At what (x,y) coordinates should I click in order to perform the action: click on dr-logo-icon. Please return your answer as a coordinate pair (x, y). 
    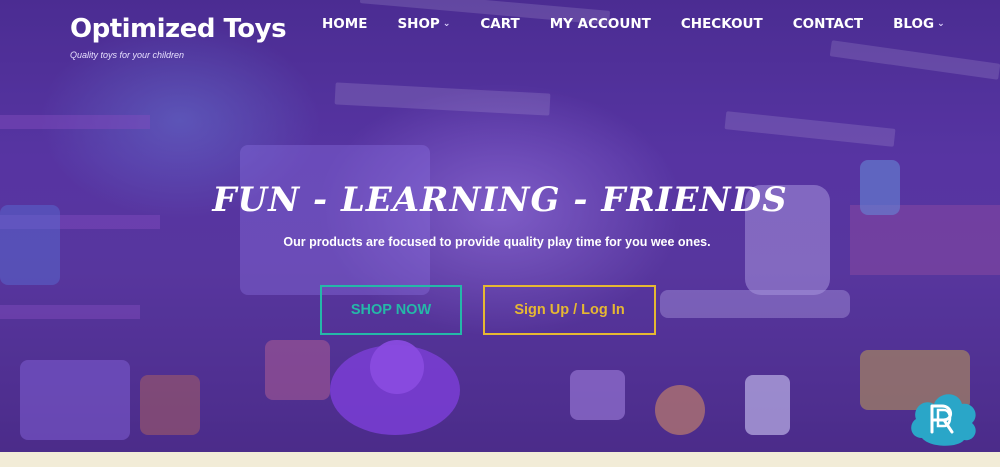
    Looking at the image, I should click on (944, 417).